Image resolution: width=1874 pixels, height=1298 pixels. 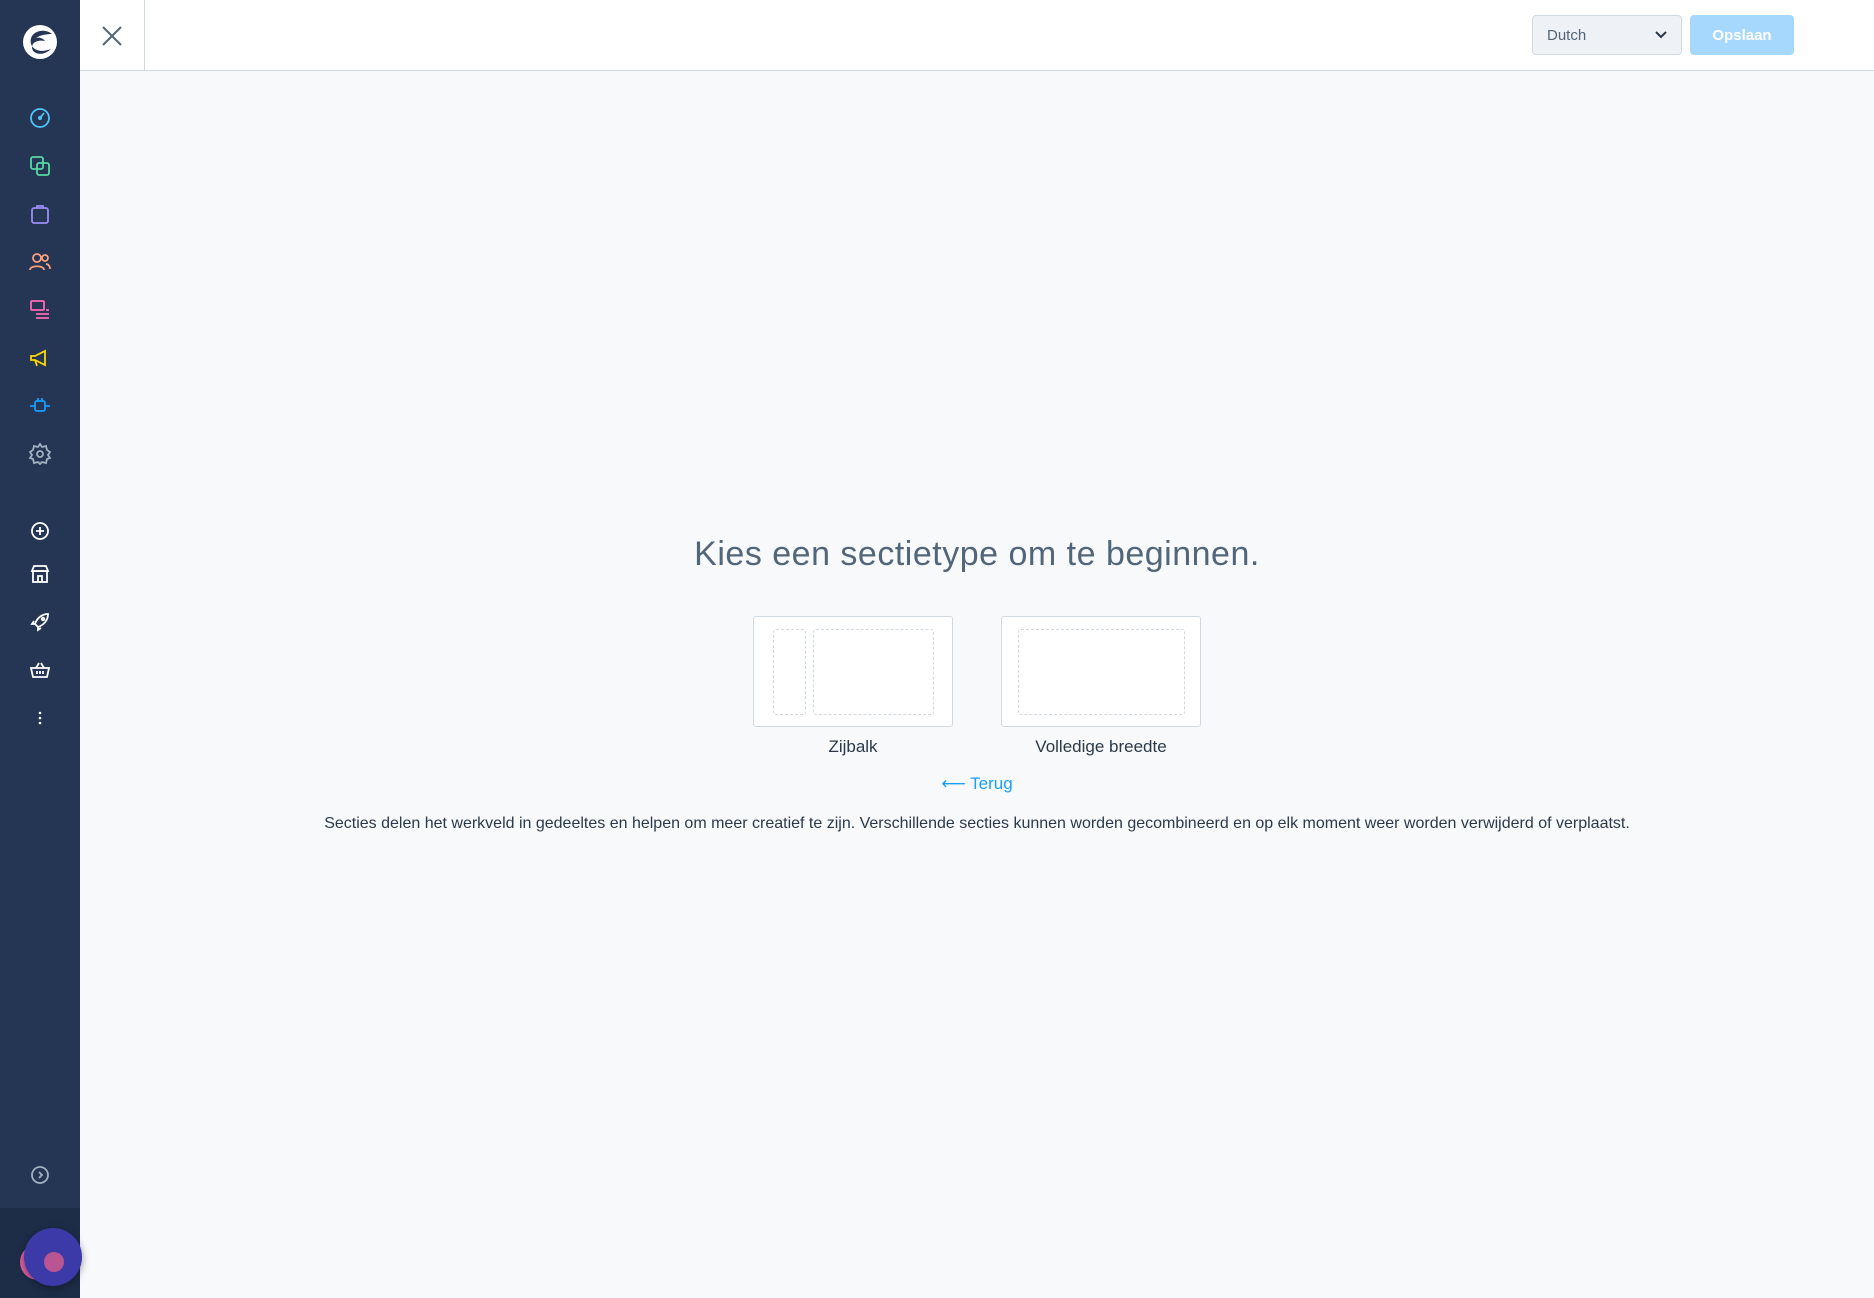 I want to click on more-icon, so click(x=40, y=718).